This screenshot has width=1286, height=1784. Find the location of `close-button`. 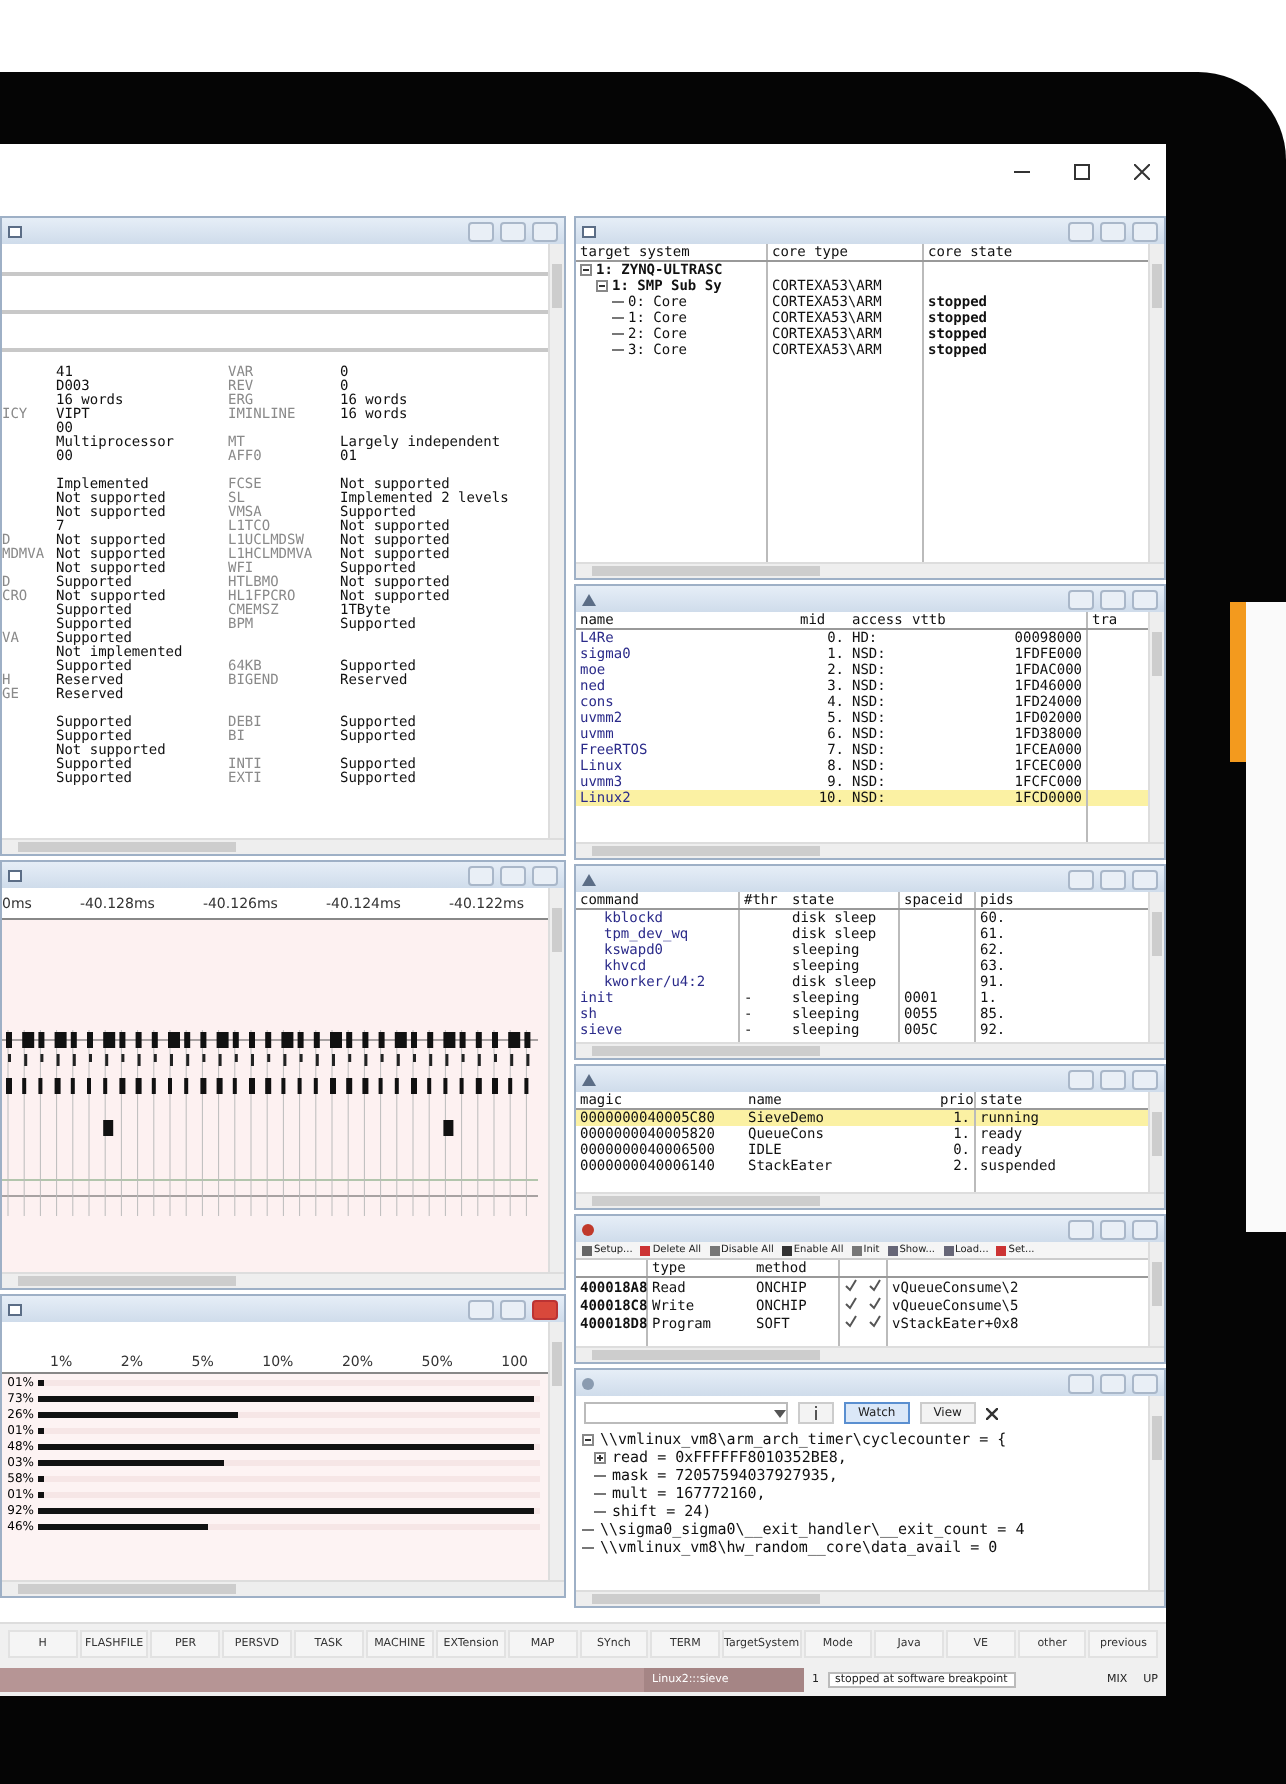

close-button is located at coordinates (1142, 172).